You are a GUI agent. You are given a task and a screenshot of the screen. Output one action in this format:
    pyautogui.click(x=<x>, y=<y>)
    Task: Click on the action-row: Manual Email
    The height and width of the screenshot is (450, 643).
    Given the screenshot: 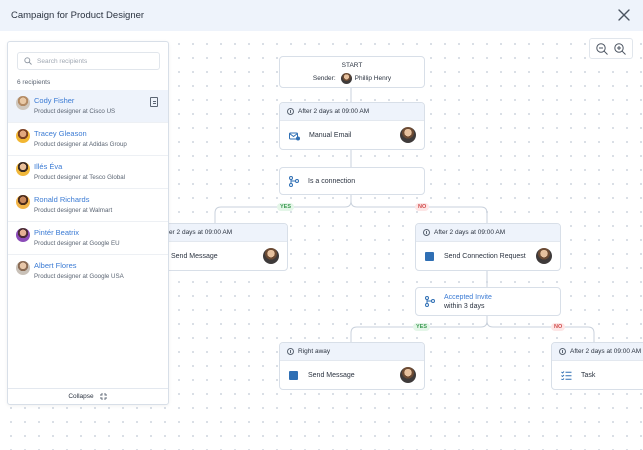 What is the action you would take?
    pyautogui.click(x=352, y=135)
    